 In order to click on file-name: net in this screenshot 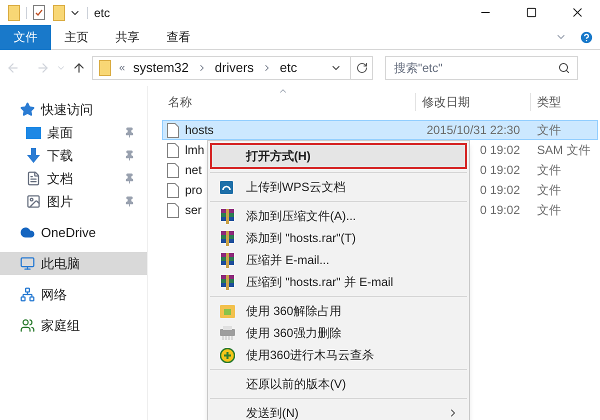, I will do `click(193, 170)`.